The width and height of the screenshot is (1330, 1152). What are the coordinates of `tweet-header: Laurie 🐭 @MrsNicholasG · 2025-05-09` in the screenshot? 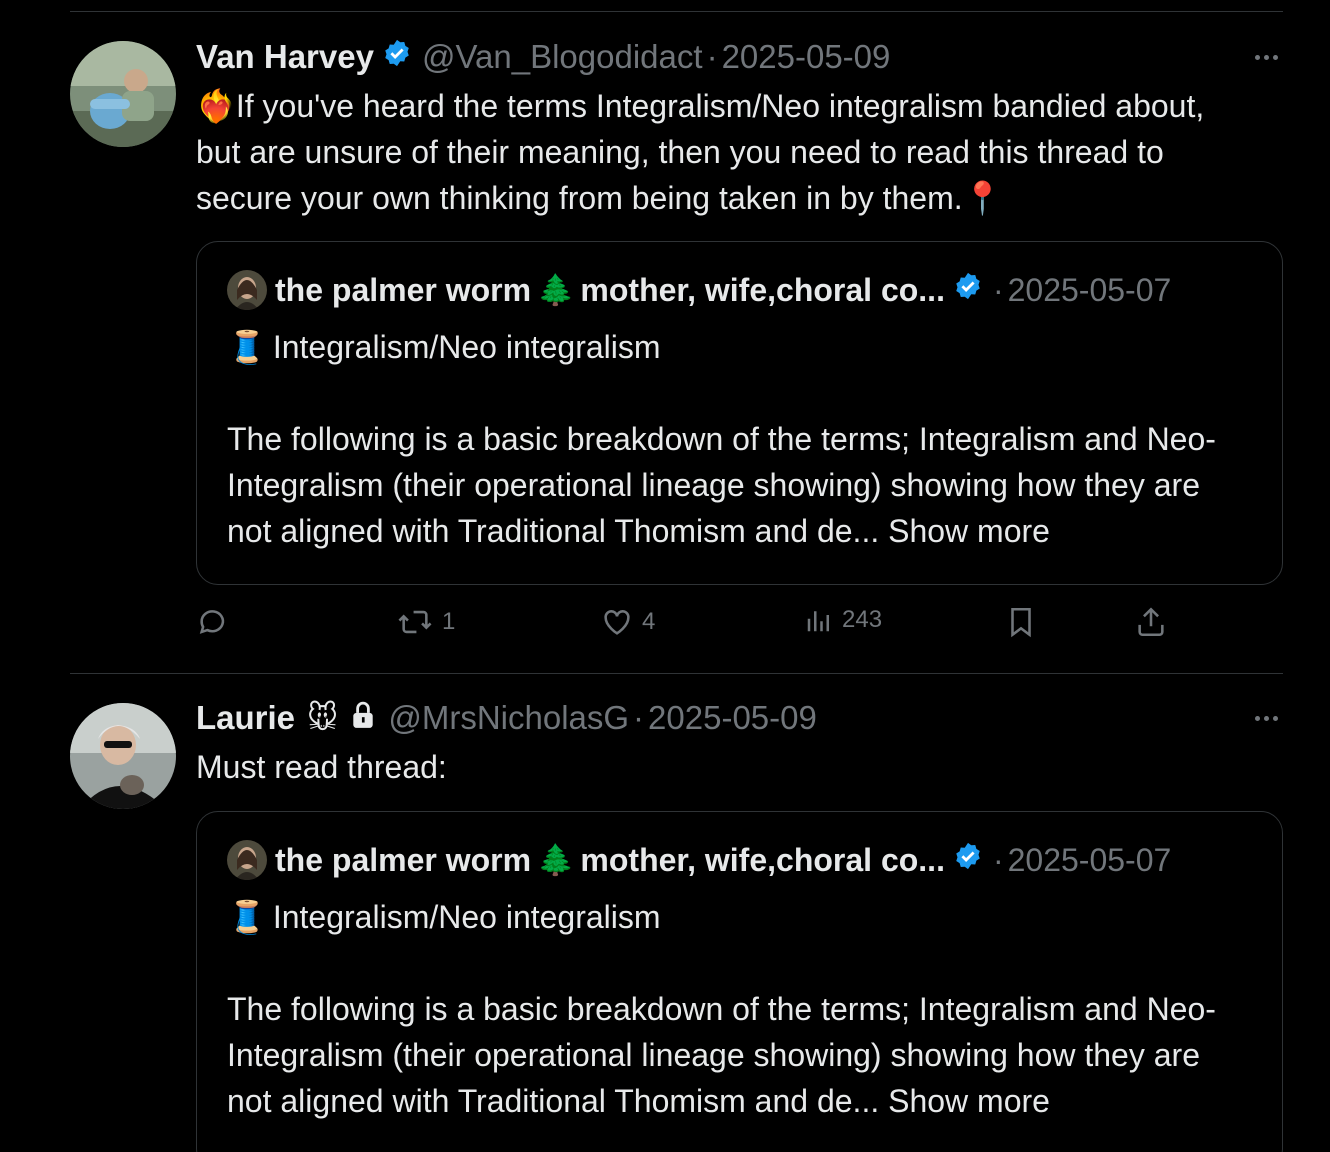 It's located at (741, 718).